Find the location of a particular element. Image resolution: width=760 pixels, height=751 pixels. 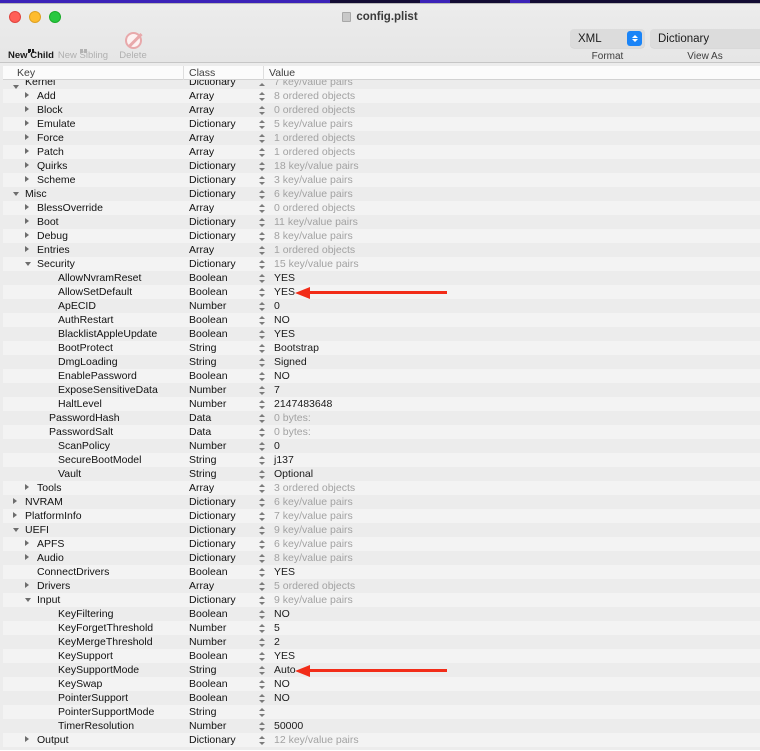

table-row: PlatformInfo Dictionary 7 key/value pairs is located at coordinates (381, 516).